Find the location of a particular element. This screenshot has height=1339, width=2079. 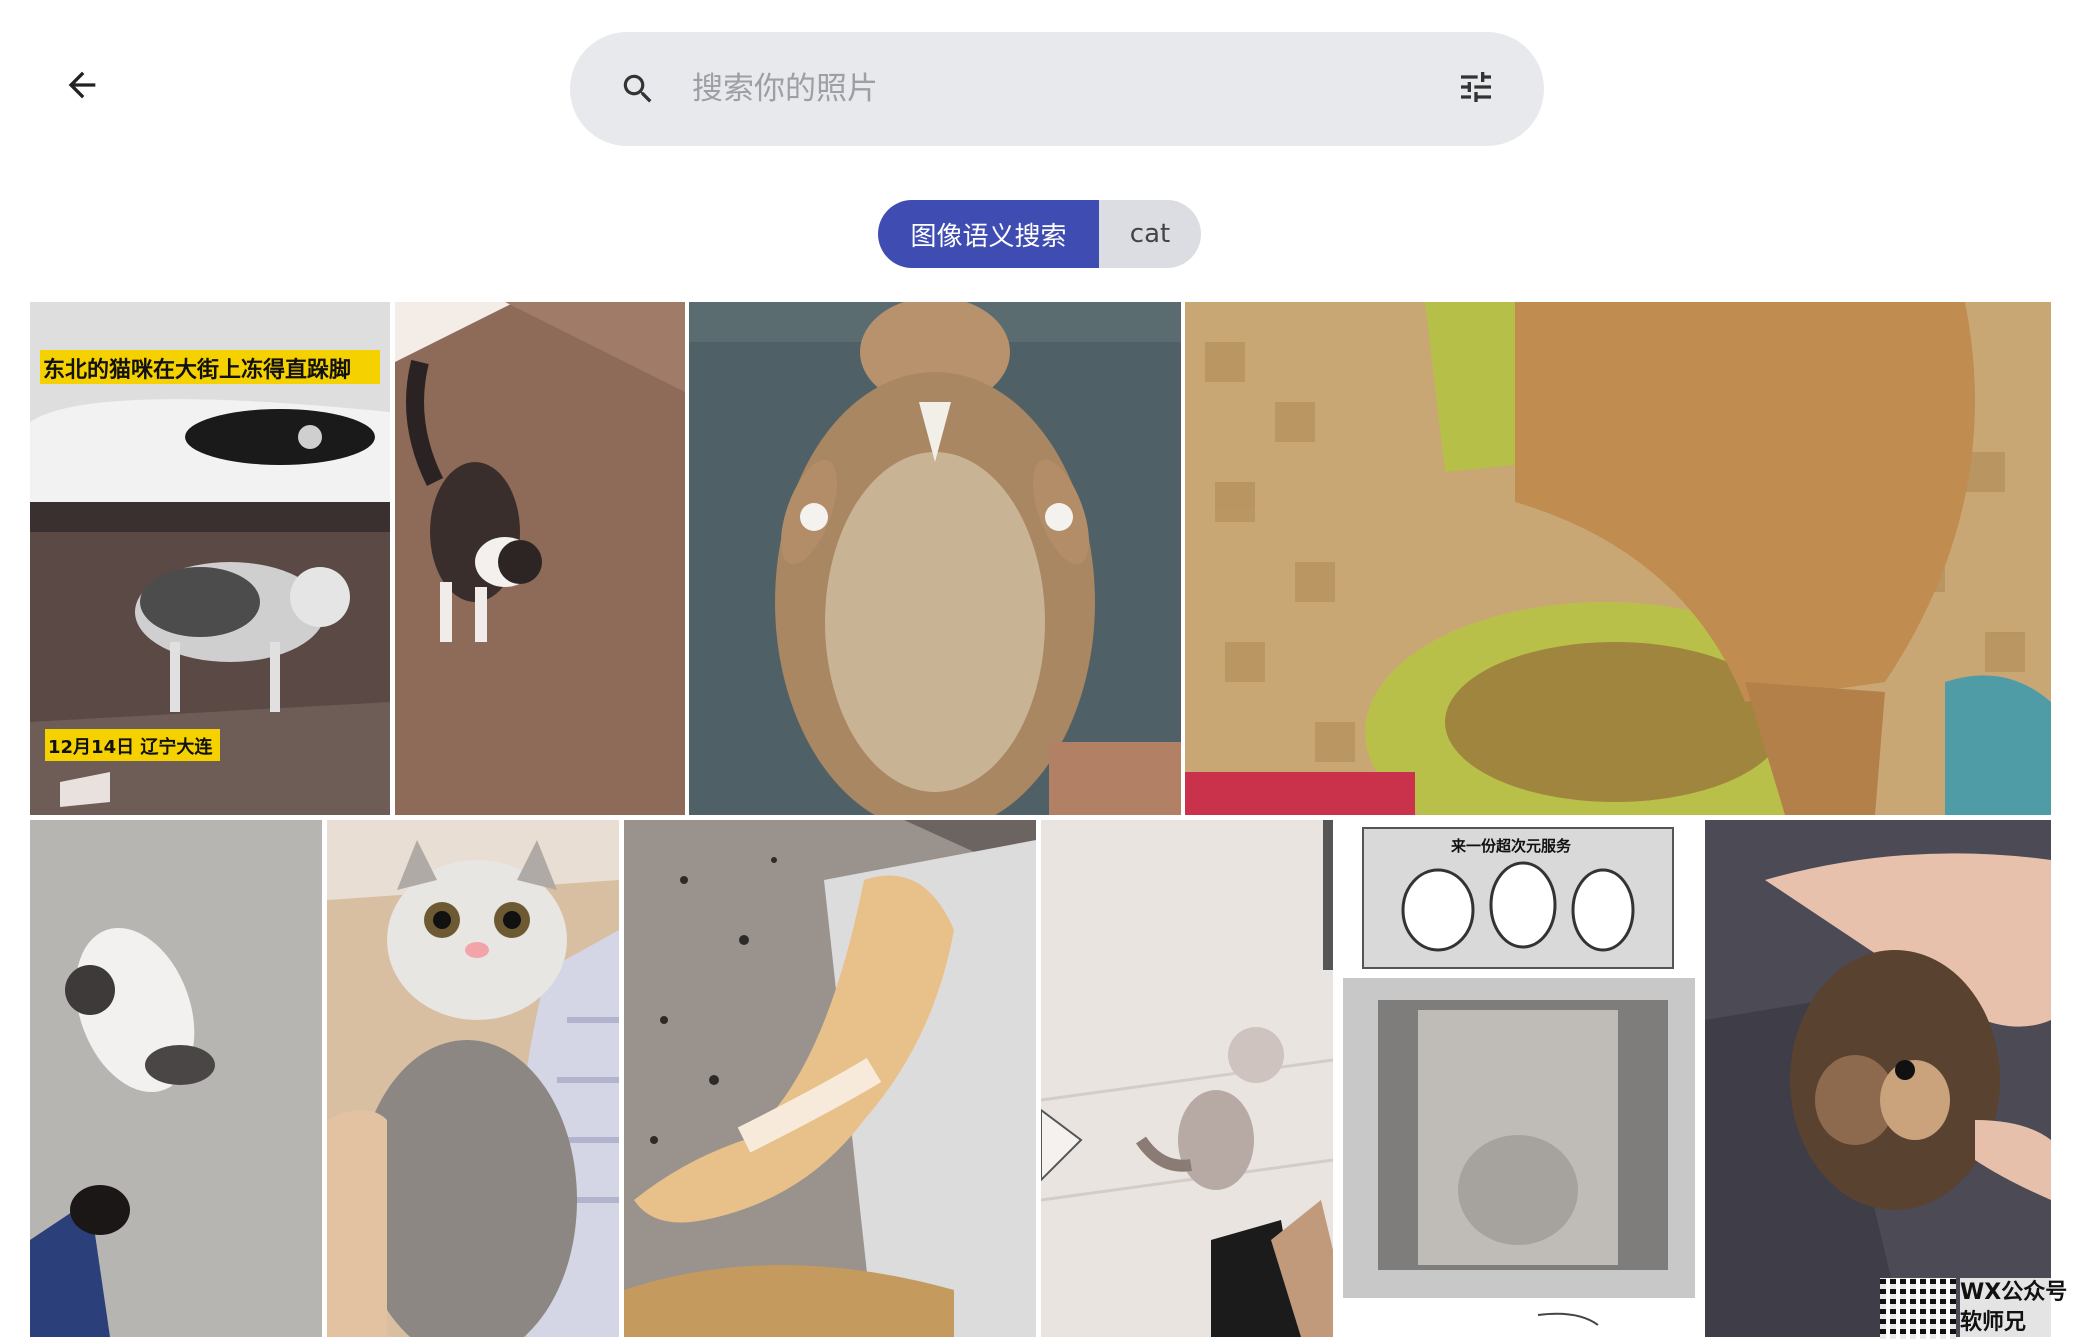

qr-code-icon is located at coordinates (1918, 1308).